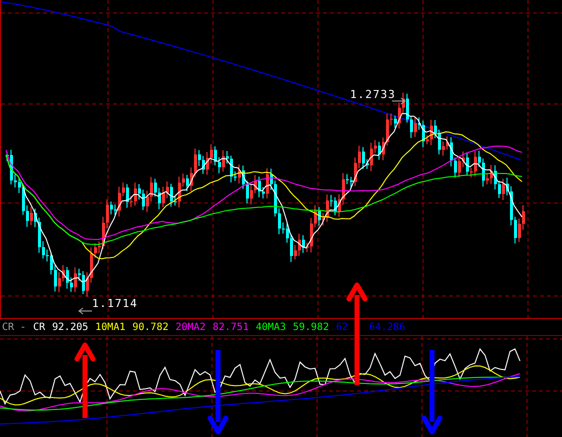 The height and width of the screenshot is (437, 562). What do you see at coordinates (310, 327) in the screenshot?
I see `indicator-value: 59.982` at bounding box center [310, 327].